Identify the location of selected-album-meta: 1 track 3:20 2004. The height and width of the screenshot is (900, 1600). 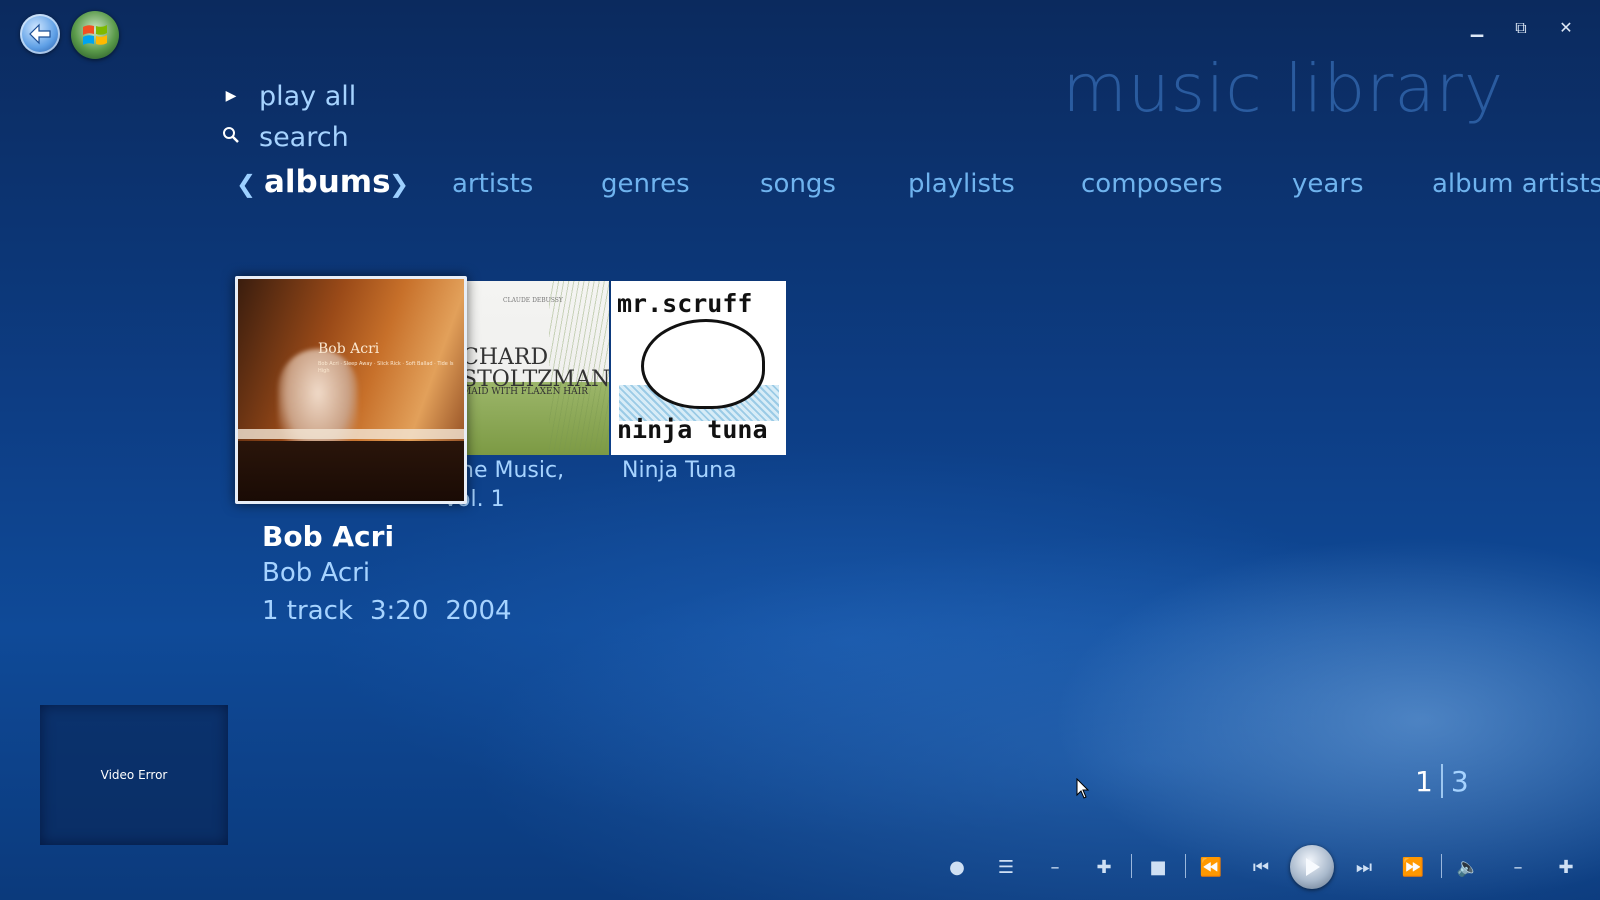
(387, 611).